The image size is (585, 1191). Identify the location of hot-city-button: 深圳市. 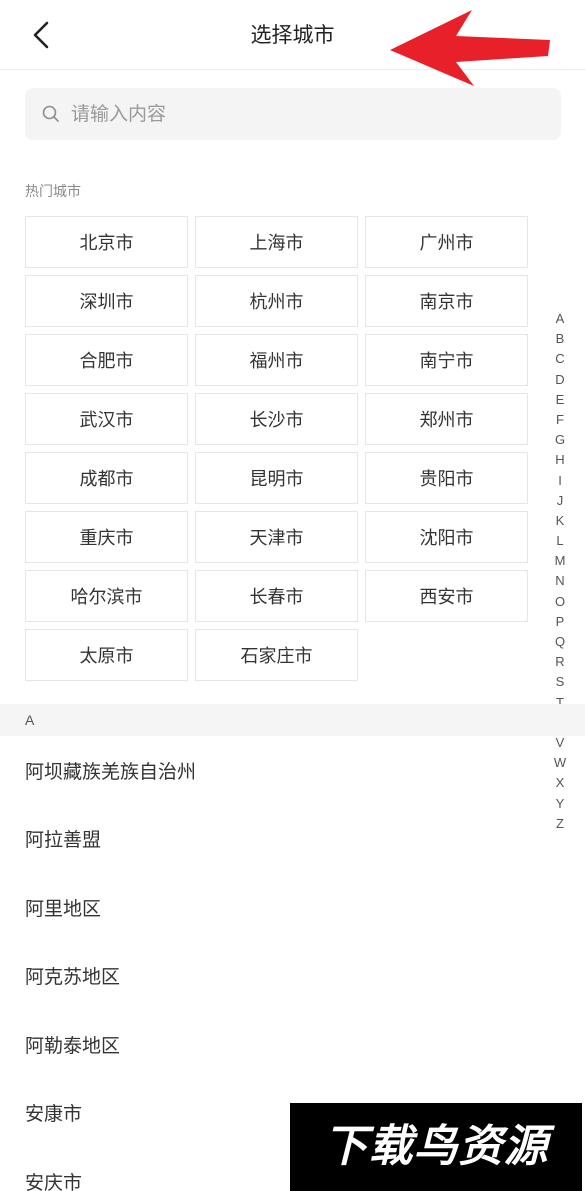
(106, 301).